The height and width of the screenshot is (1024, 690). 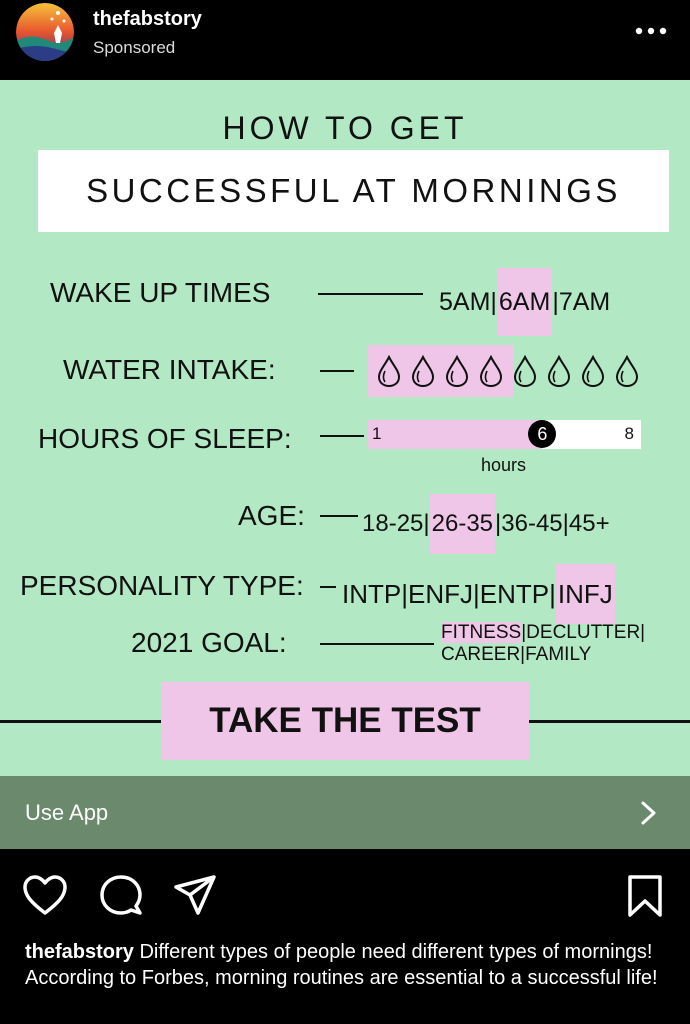 I want to click on personality-option: INFJ, so click(x=585, y=594).